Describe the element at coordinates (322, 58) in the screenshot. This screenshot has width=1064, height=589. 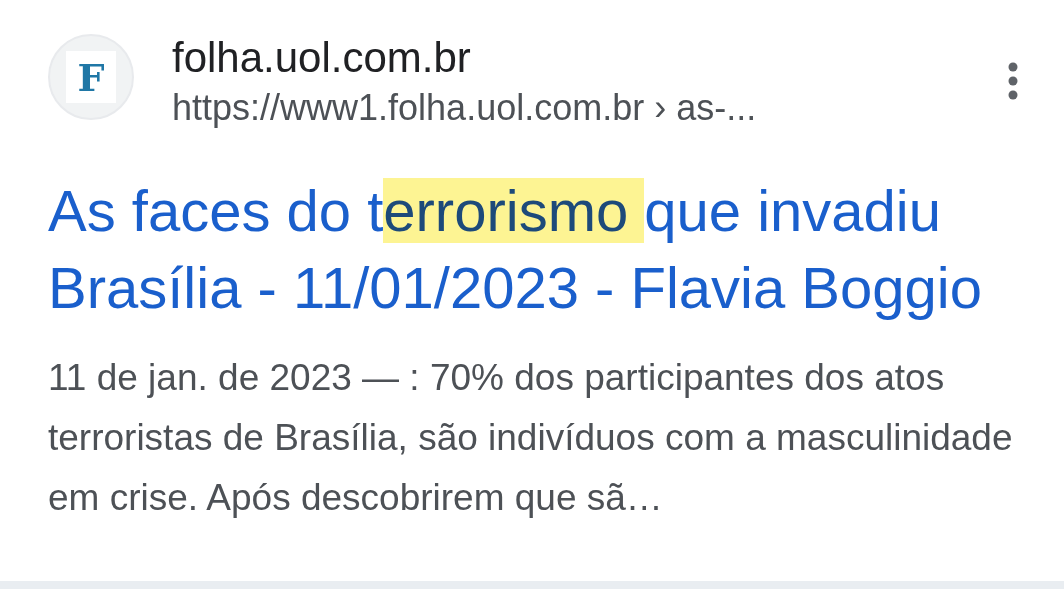
I see `site-name: folha.uol.com.br` at that location.